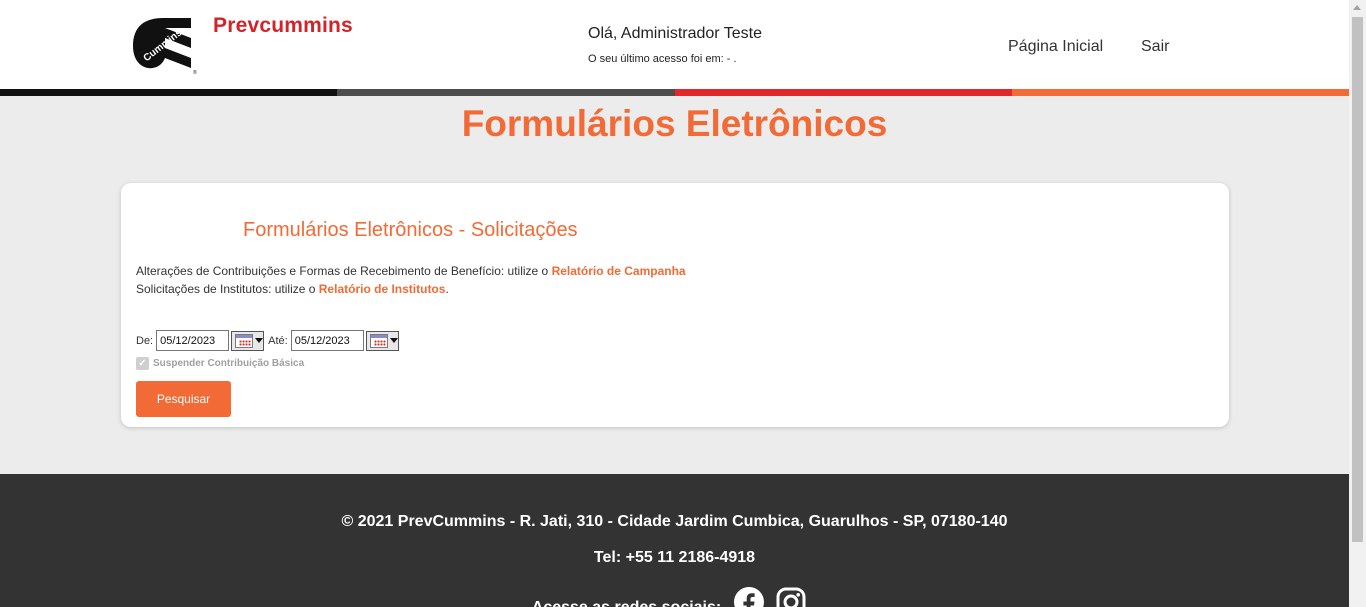 This screenshot has height=607, width=1366. Describe the element at coordinates (193, 340) in the screenshot. I see `from-date-input` at that location.